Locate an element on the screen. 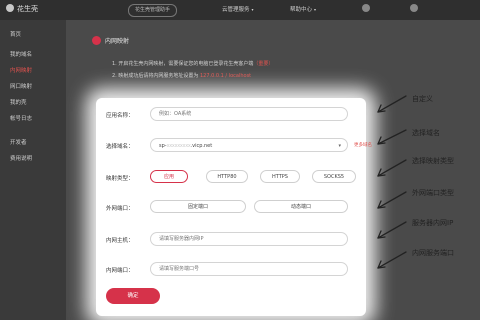 The image size is (480, 320). manager-assistant-pill: 花生壳管理助手 is located at coordinates (153, 10).